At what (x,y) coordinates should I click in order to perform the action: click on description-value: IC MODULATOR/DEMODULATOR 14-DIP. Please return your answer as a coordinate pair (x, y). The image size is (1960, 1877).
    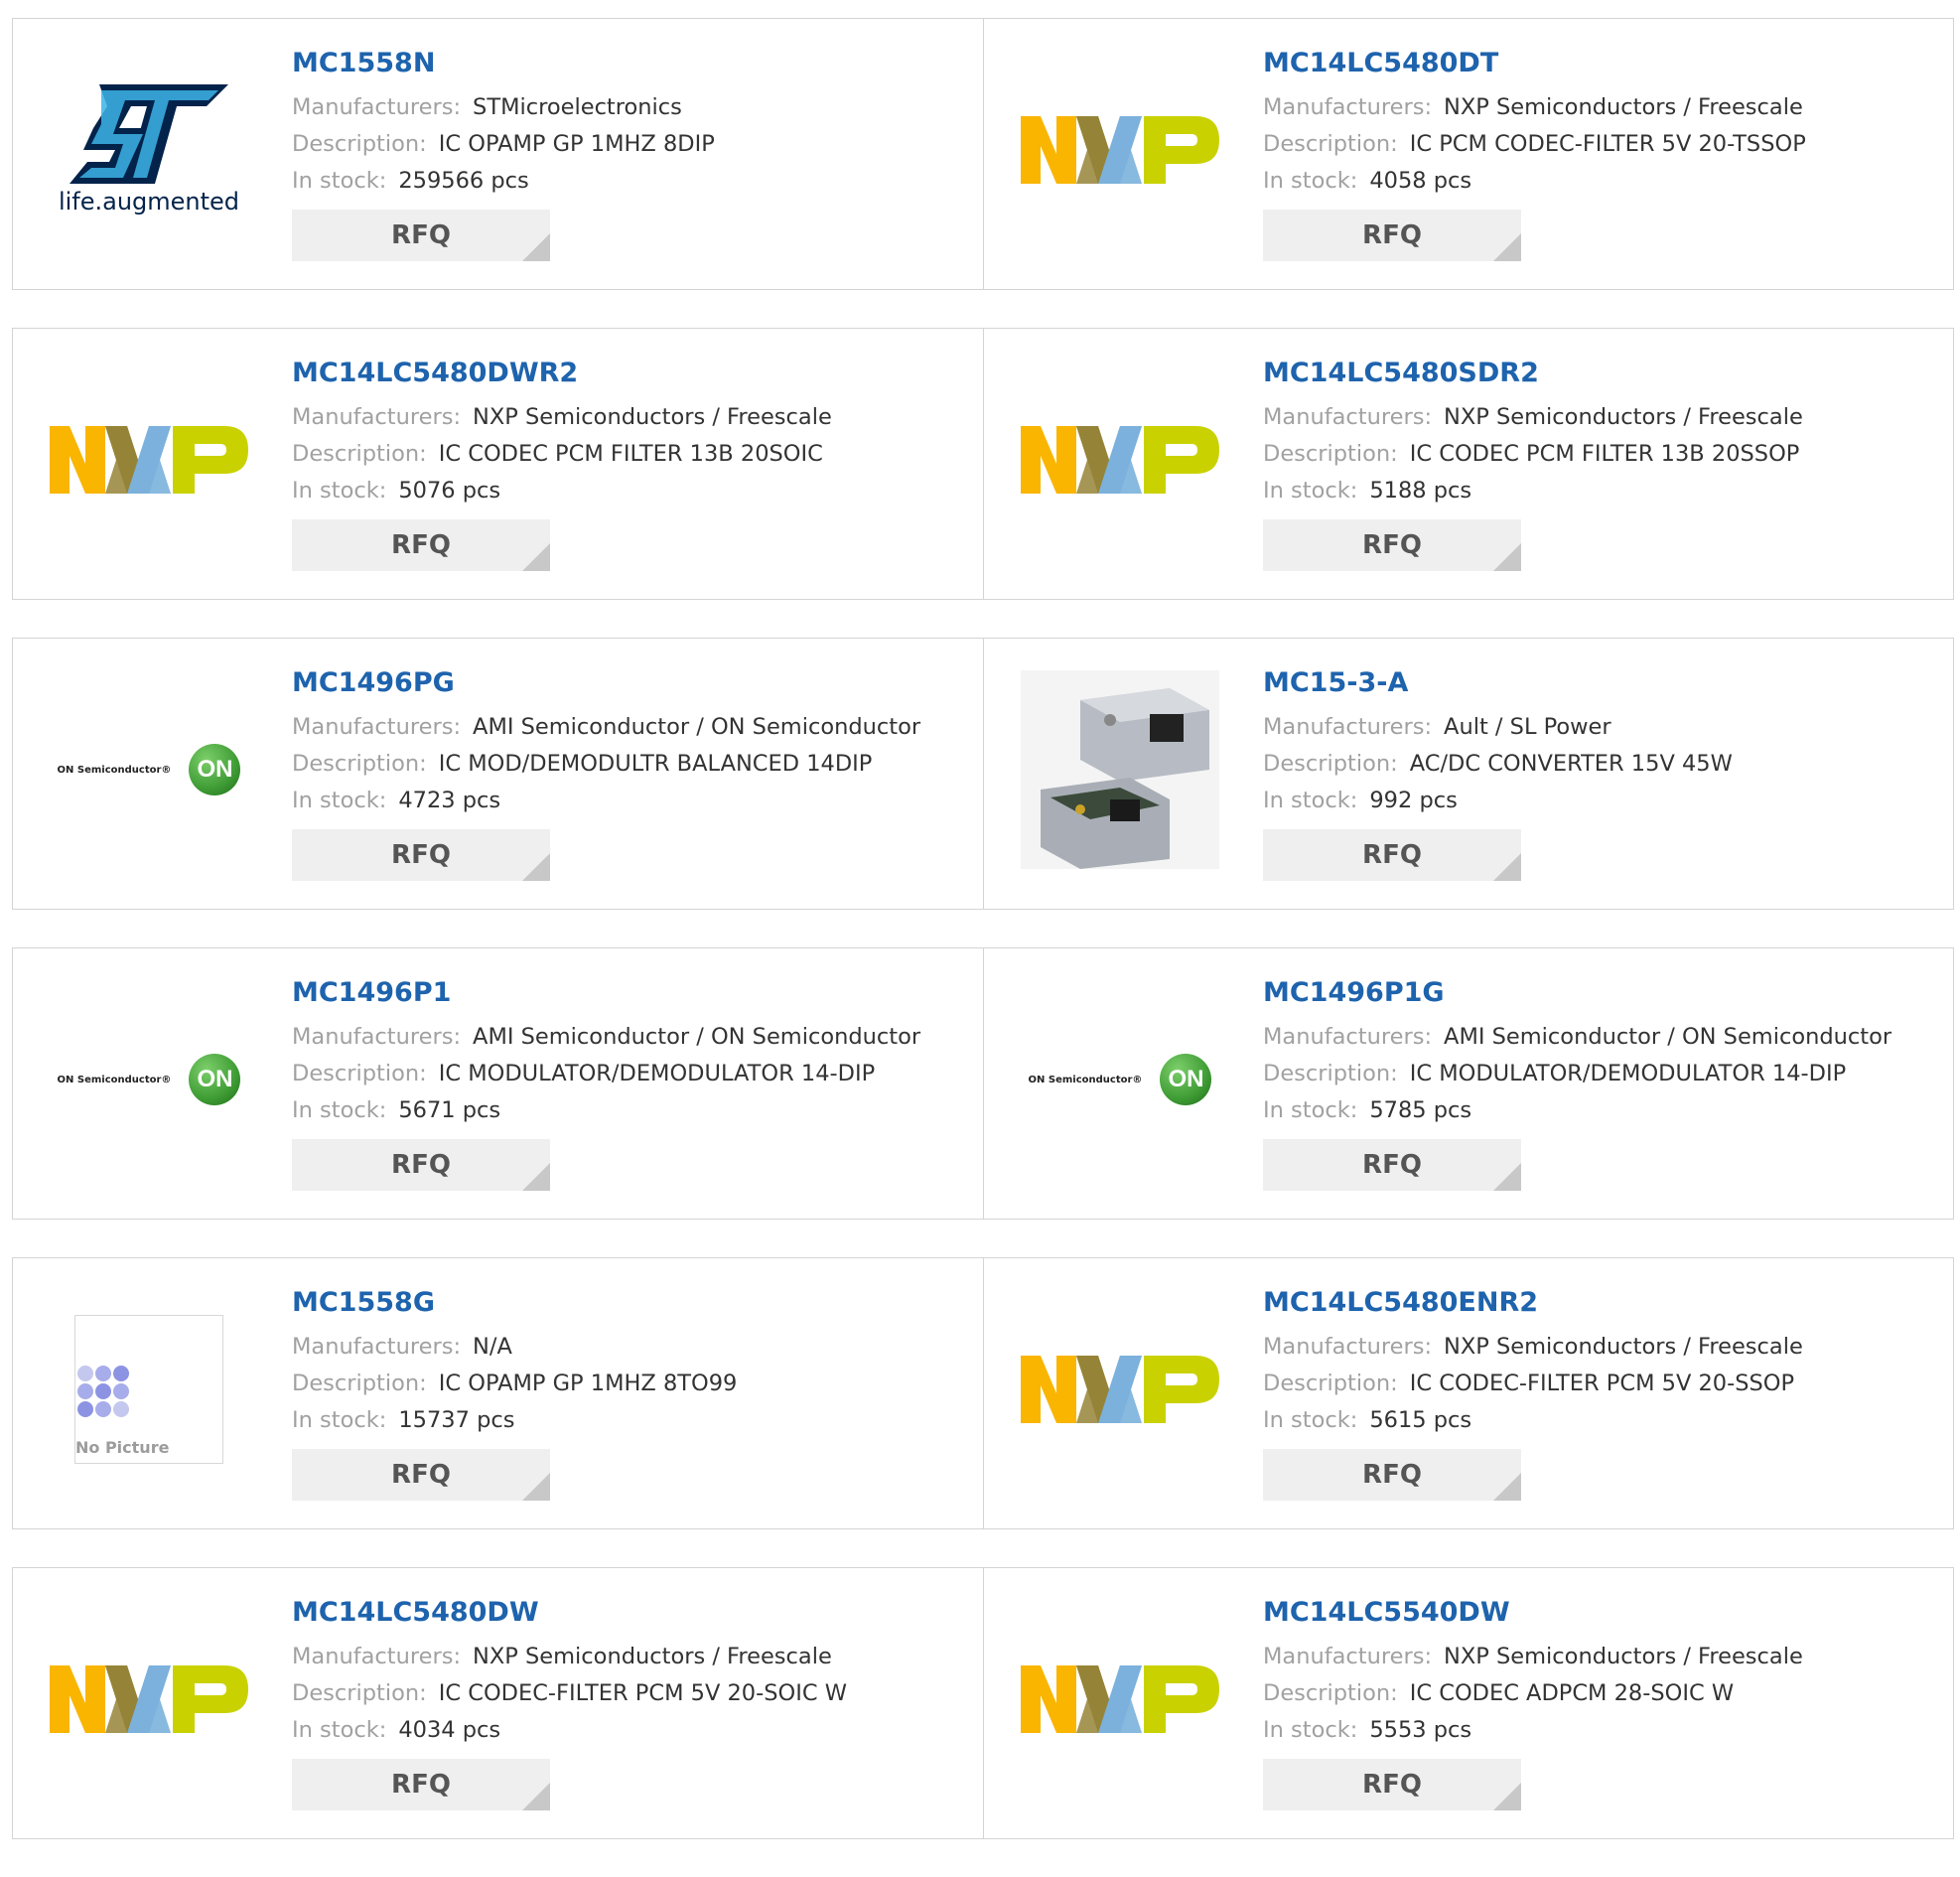
    Looking at the image, I should click on (657, 1073).